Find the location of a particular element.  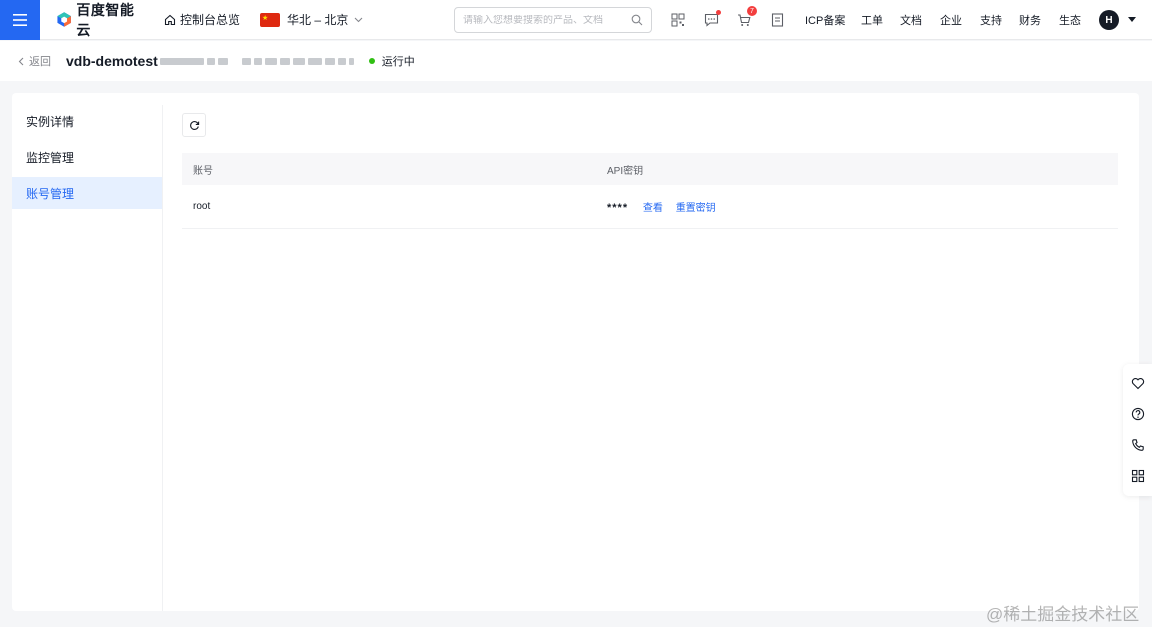

sidebar-item-label: 账号管理 is located at coordinates (50, 193).